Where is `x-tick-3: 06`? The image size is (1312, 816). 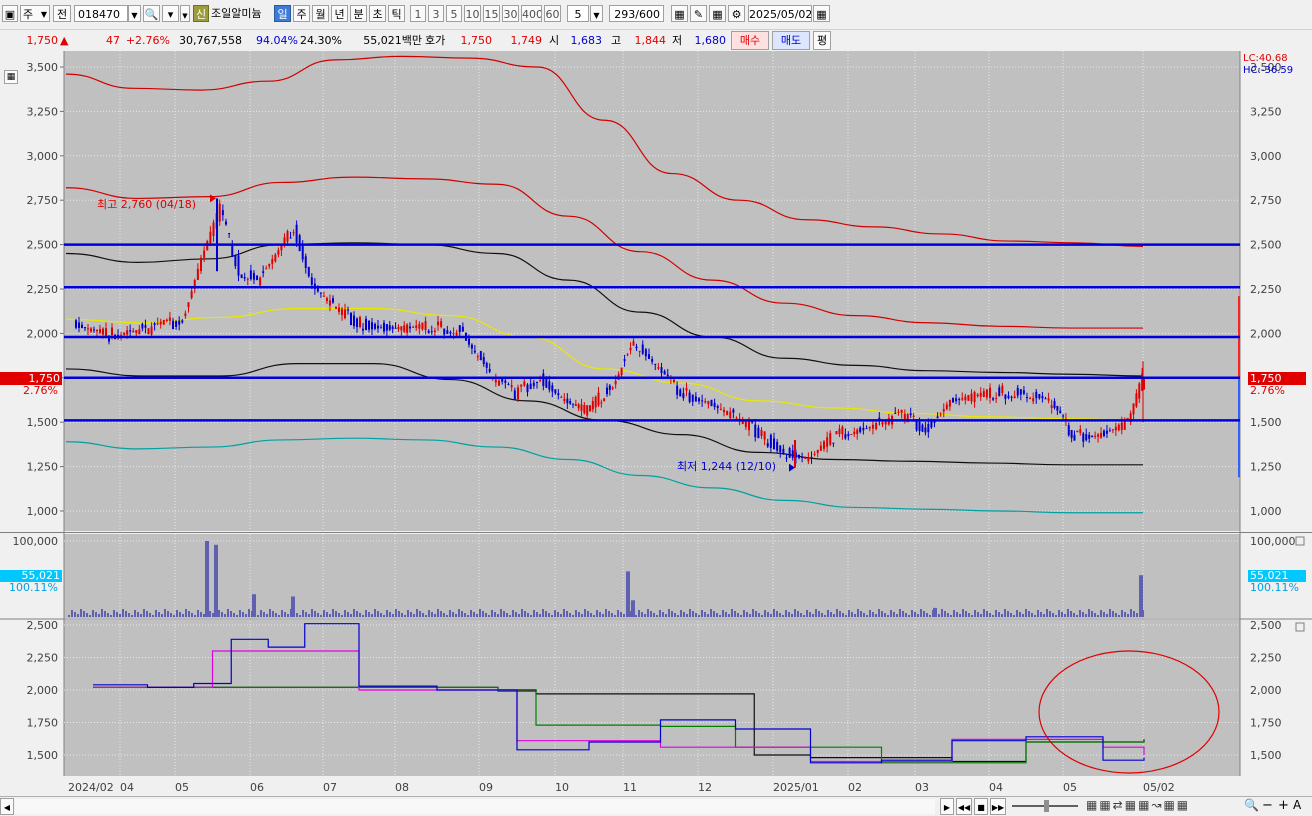
x-tick-3: 06 is located at coordinates (257, 787).